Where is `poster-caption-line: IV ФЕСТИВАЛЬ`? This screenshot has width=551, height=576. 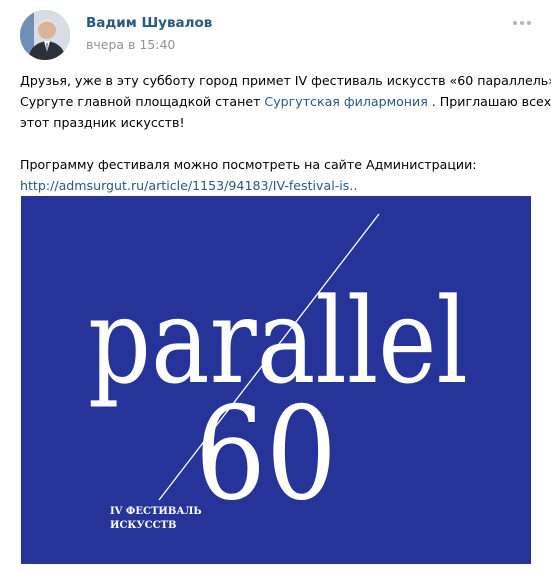 poster-caption-line: IV ФЕСТИВАЛЬ is located at coordinates (156, 511).